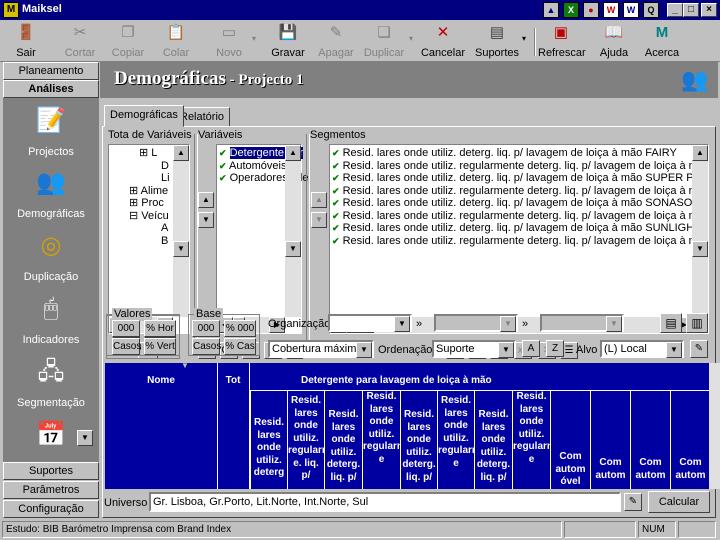 The height and width of the screenshot is (540, 720). I want to click on tray-up-icon: ▲, so click(551, 10).